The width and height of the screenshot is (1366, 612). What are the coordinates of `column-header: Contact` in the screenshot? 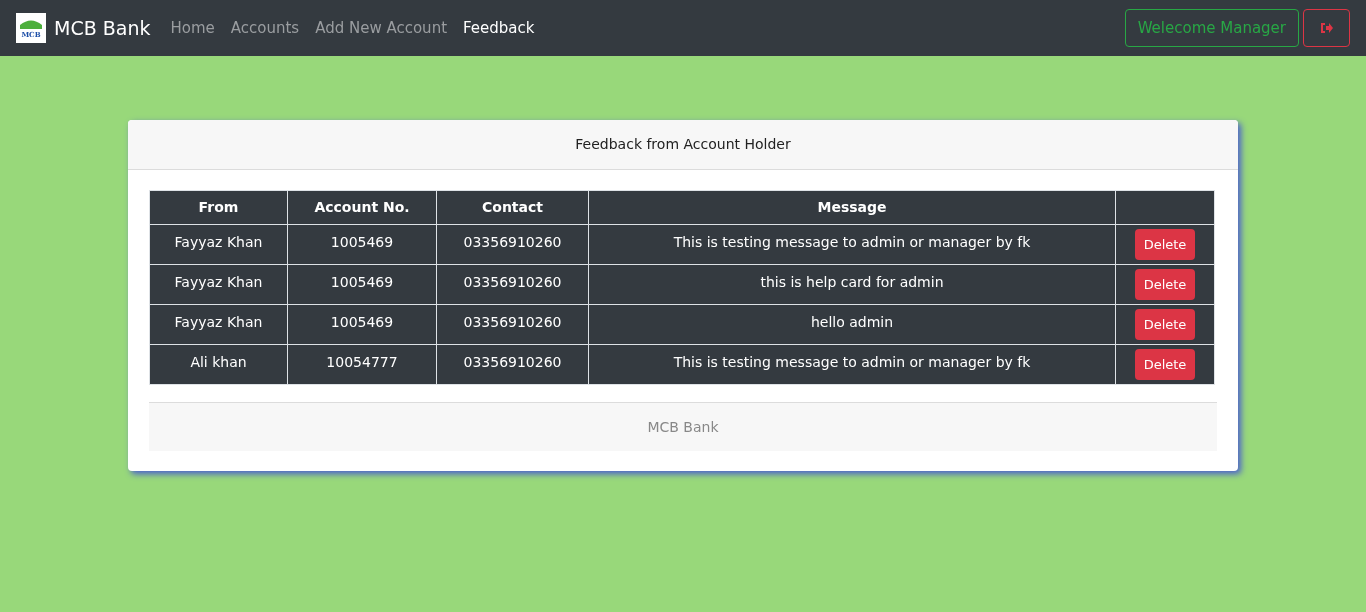 It's located at (512, 207).